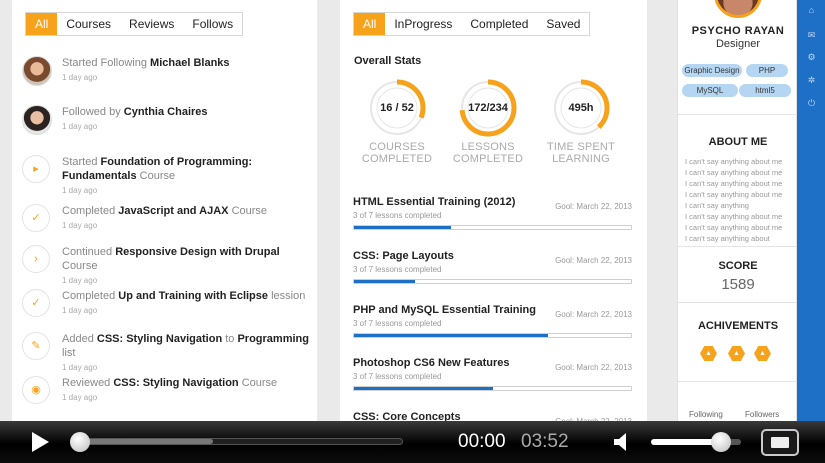 The height and width of the screenshot is (463, 825). What do you see at coordinates (696, 442) in the screenshot?
I see `volume-slider` at bounding box center [696, 442].